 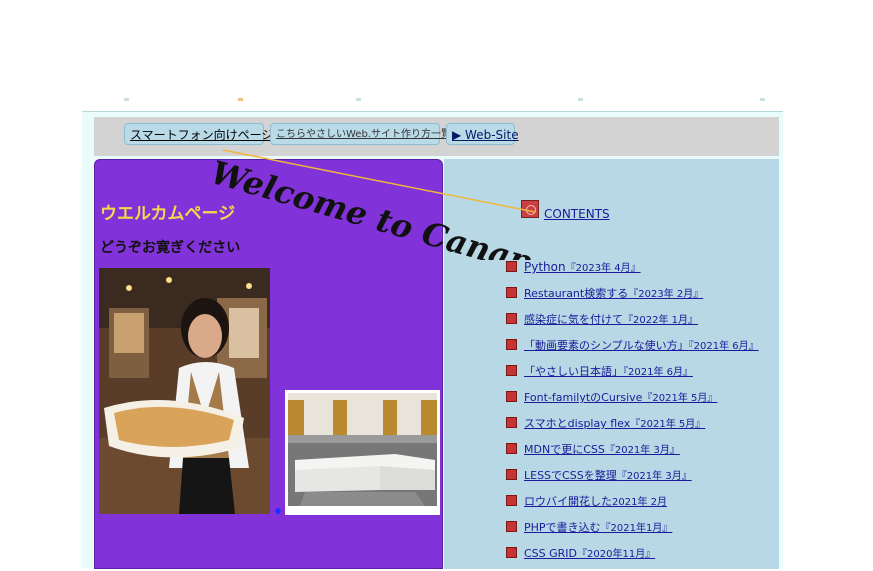 What do you see at coordinates (660, 320) in the screenshot?
I see `article-date: 『2022年 1月』` at bounding box center [660, 320].